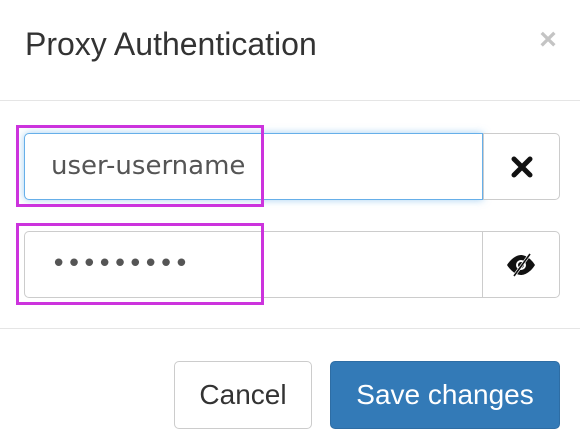 The height and width of the screenshot is (448, 580). I want to click on username-input: user-username, so click(253, 166).